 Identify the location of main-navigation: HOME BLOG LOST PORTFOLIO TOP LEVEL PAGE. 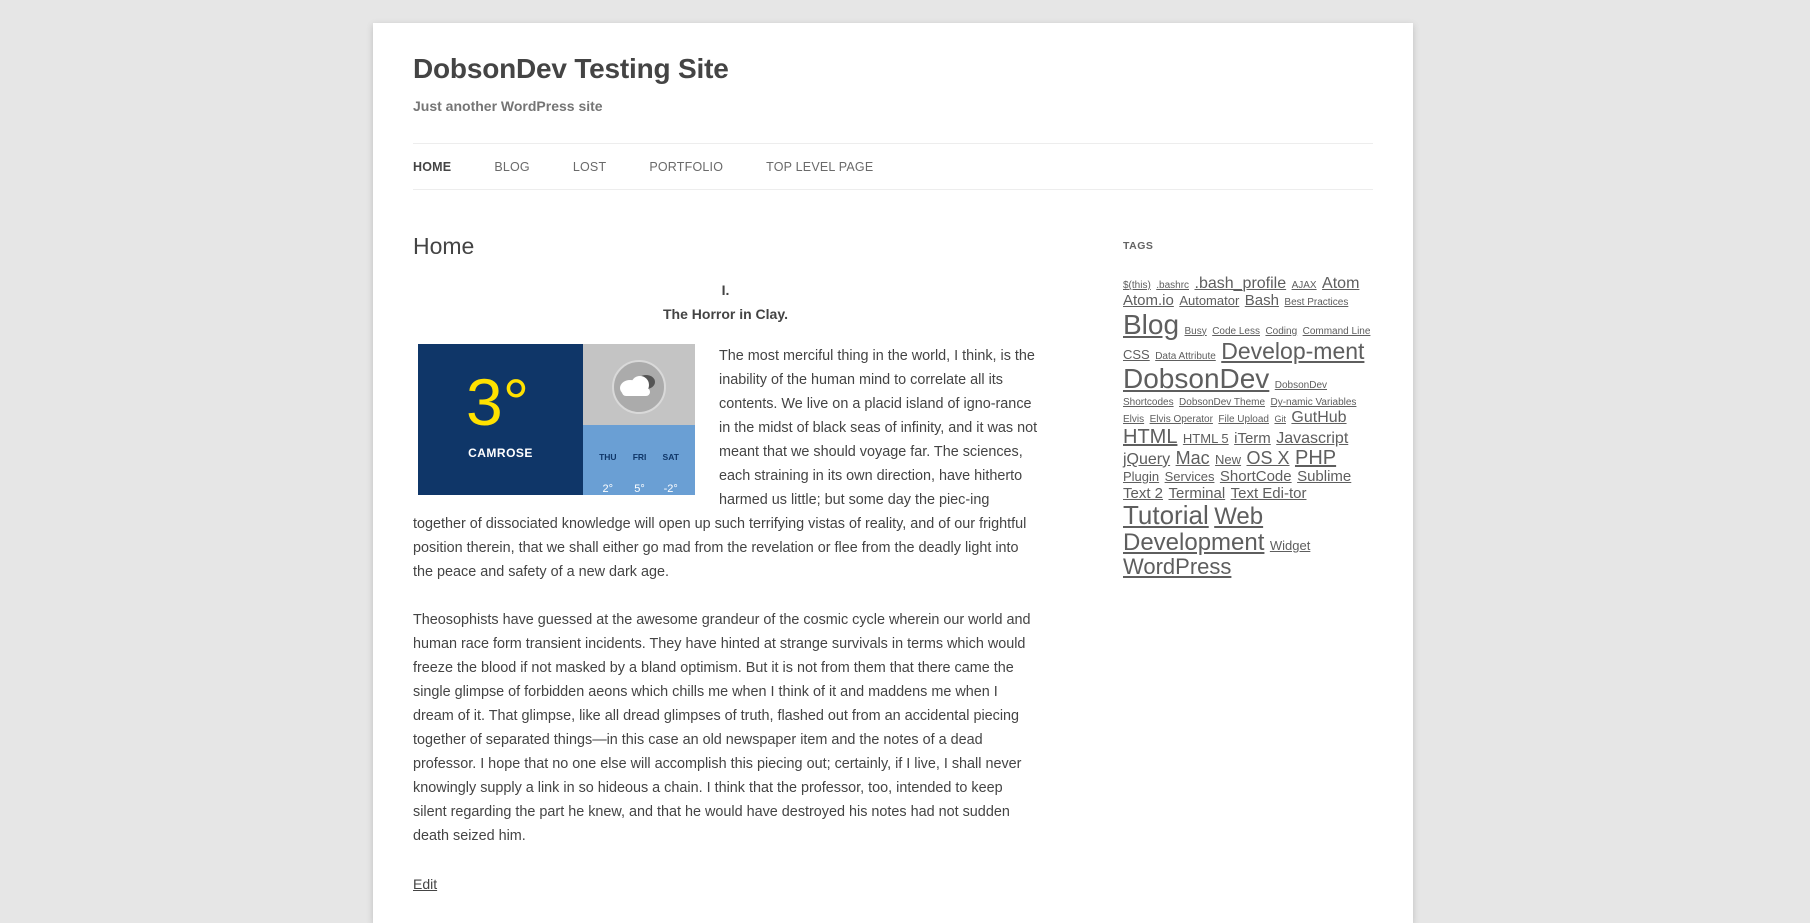
(893, 166).